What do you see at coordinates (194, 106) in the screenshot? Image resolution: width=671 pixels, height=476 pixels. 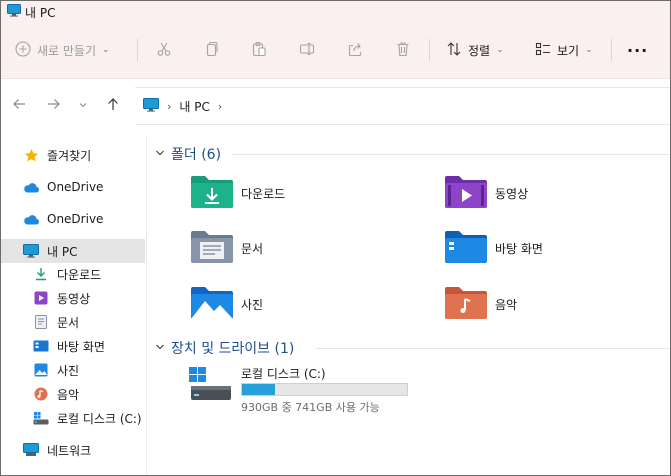 I see `breadcrumb-this-pc: 내 PC` at bounding box center [194, 106].